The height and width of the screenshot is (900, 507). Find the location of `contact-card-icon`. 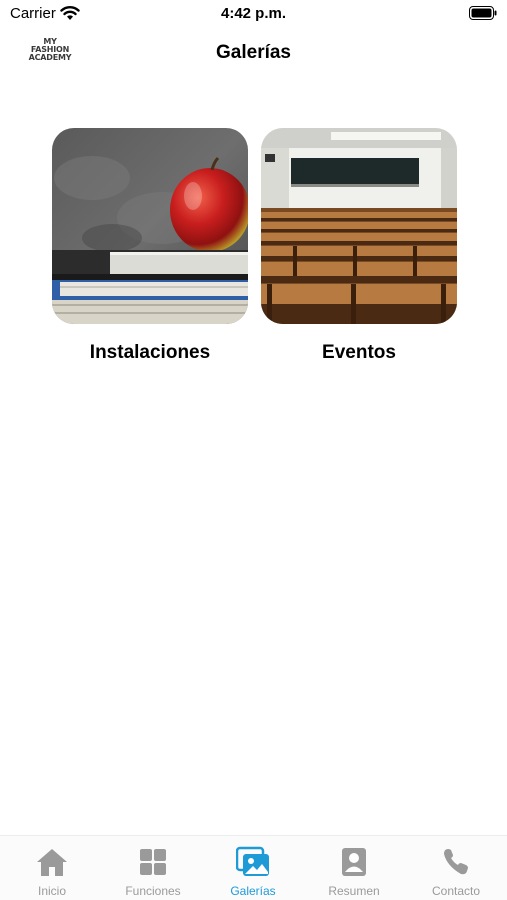

contact-card-icon is located at coordinates (354, 862).